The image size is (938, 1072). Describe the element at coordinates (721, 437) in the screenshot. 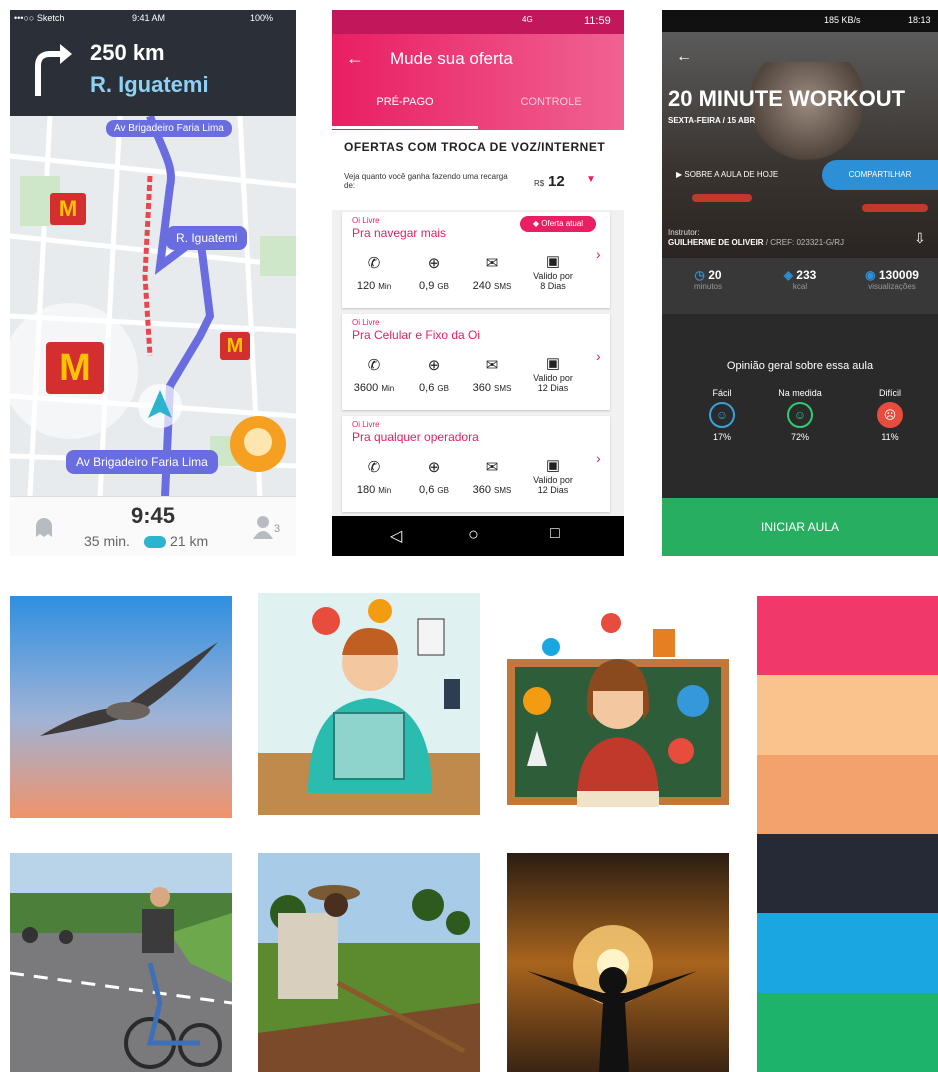

I see `rating-percent: 17%` at that location.